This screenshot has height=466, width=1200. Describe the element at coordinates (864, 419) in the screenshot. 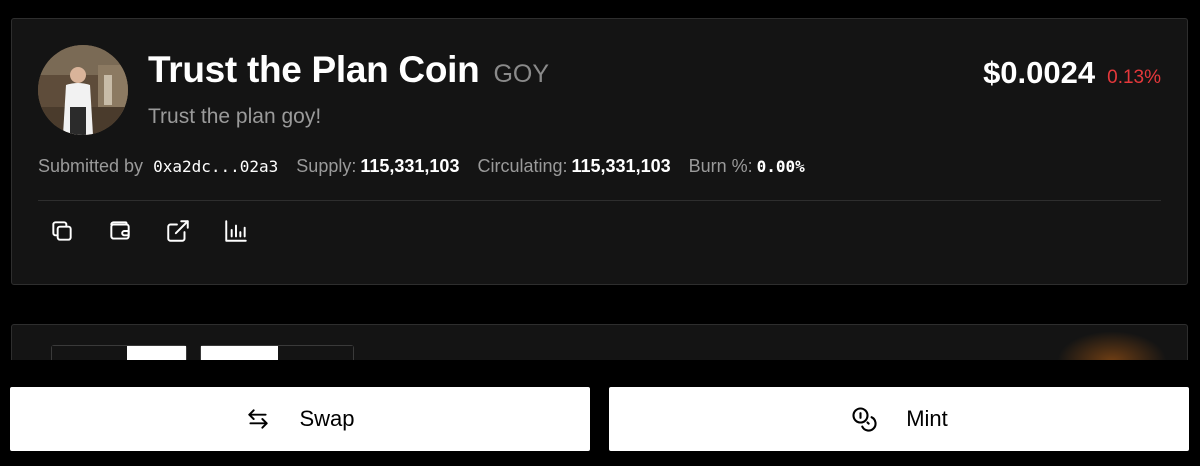

I see `coins-icon` at that location.